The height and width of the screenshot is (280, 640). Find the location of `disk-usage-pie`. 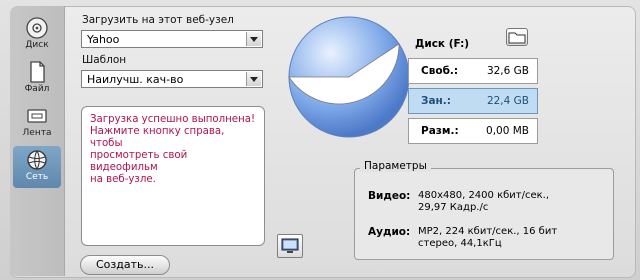

disk-usage-pie is located at coordinates (349, 77).